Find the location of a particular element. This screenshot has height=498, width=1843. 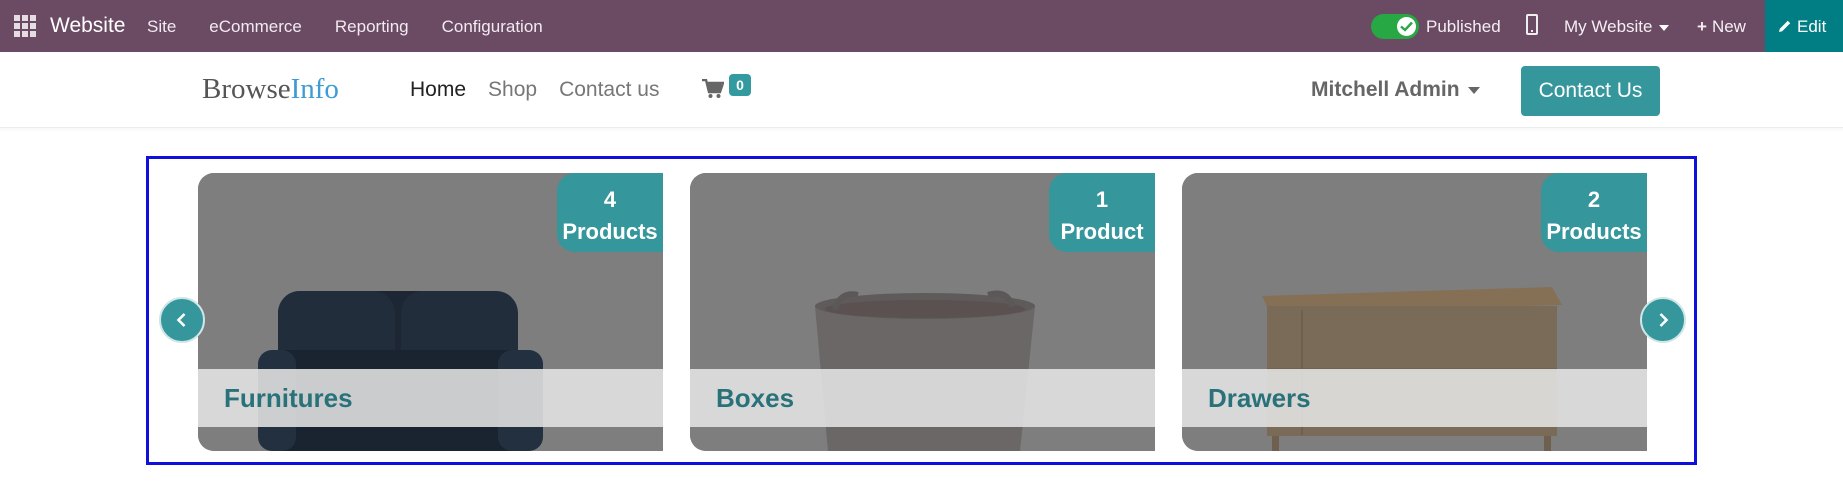

plus-icon: + is located at coordinates (1702, 26).